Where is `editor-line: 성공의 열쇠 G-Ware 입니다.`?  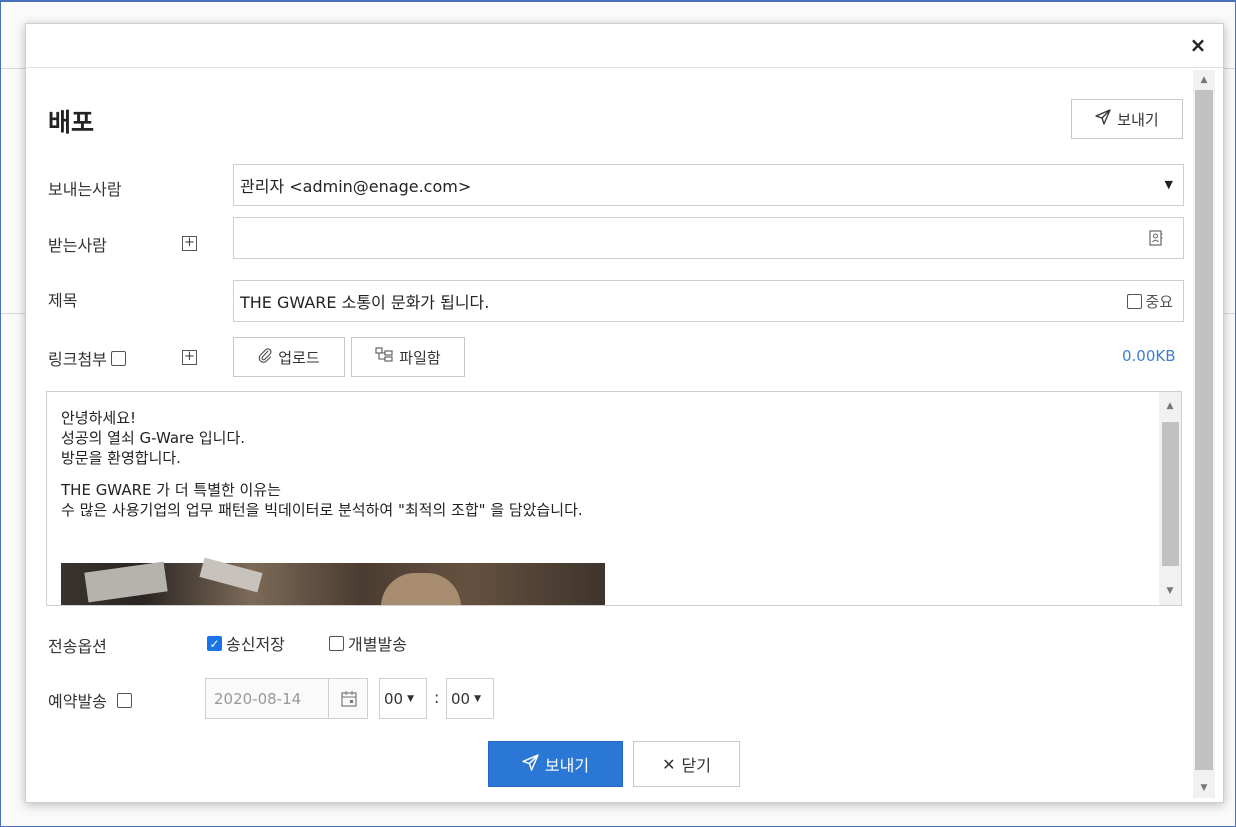
editor-line: 성공의 열쇠 G-Ware 입니다. is located at coordinates (153, 438).